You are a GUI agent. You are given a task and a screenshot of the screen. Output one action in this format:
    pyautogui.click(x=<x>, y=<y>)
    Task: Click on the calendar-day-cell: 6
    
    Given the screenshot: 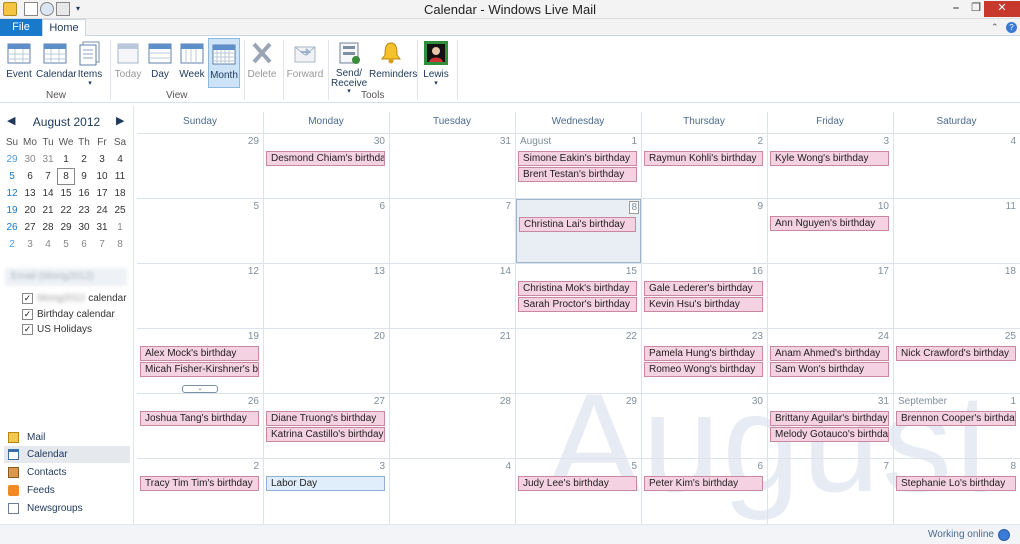 What is the action you would take?
    pyautogui.click(x=326, y=231)
    